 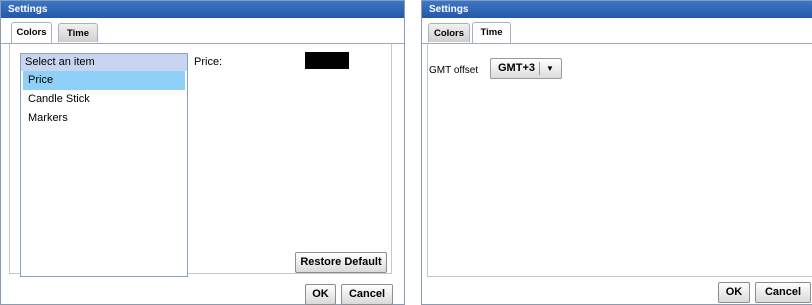 I want to click on gmt-offset-label: GMT offset, so click(x=454, y=70).